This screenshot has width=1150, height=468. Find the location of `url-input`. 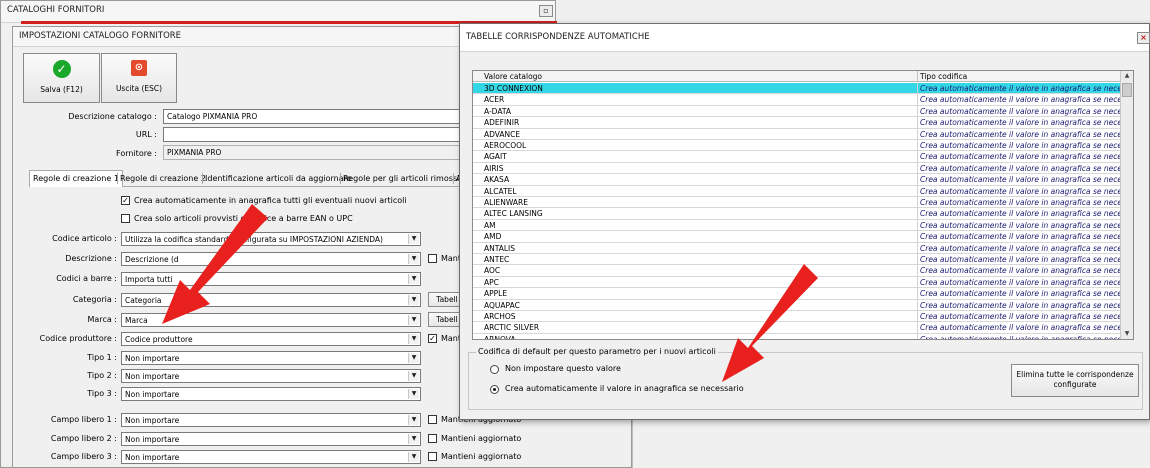

url-input is located at coordinates (313, 134).